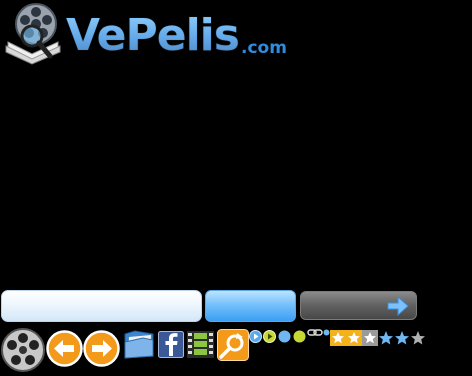 The image size is (472, 376). Describe the element at coordinates (64, 348) in the screenshot. I see `arrow-left-icon` at that location.